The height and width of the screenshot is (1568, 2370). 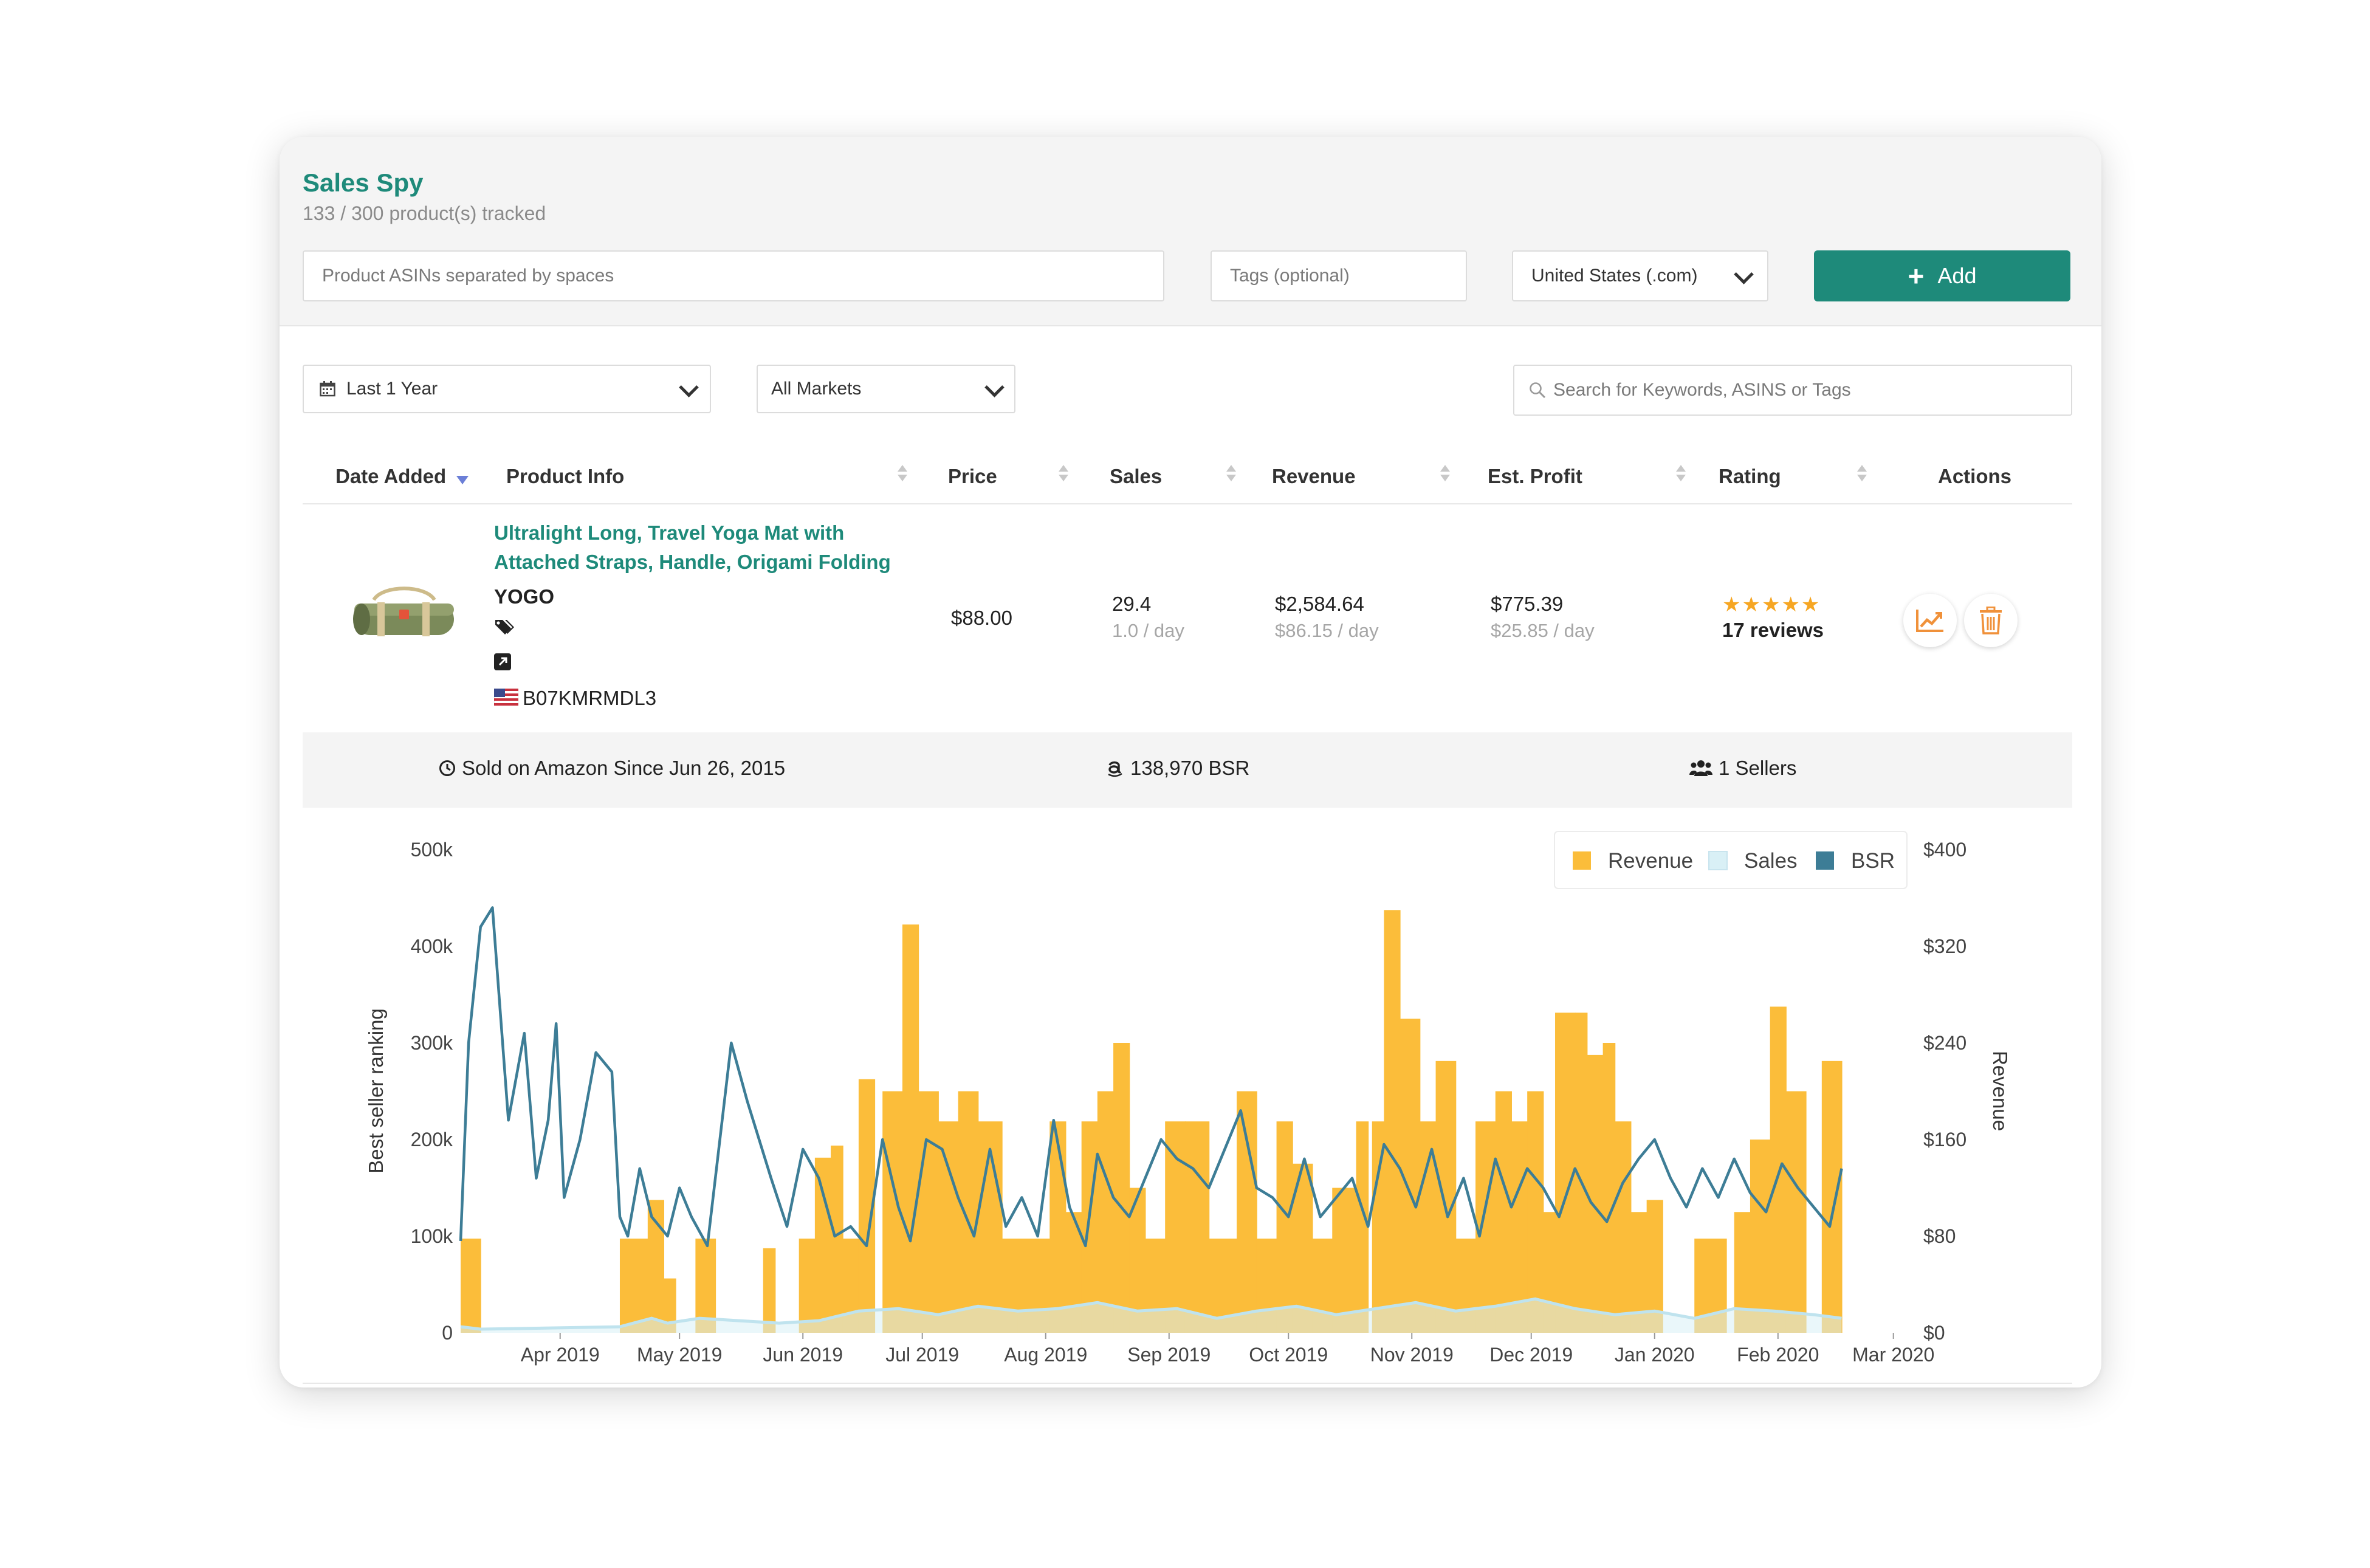 I want to click on bsr-line, so click(x=1151, y=1077).